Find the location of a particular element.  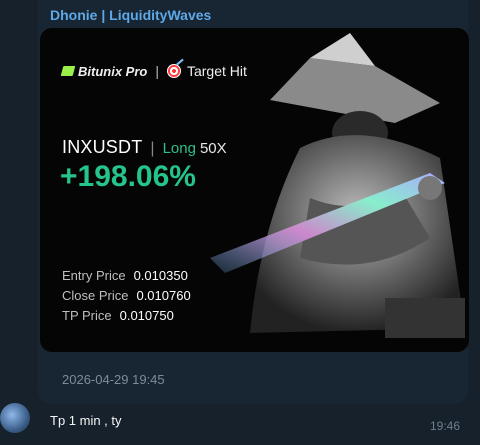

price-row-close: Close Price 0.010760 is located at coordinates (126, 296).